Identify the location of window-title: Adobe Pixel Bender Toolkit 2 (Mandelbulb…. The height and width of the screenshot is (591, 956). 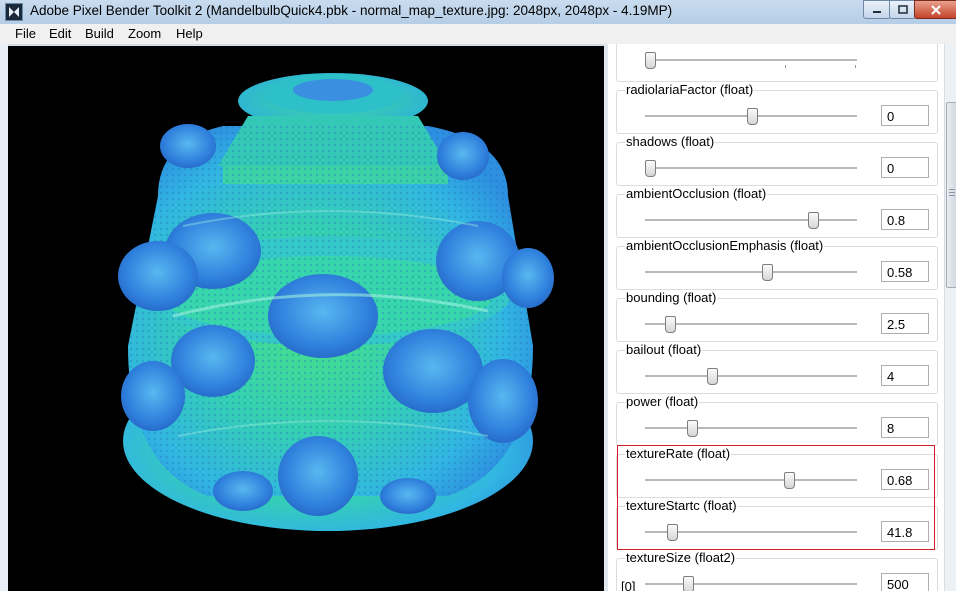
(351, 10).